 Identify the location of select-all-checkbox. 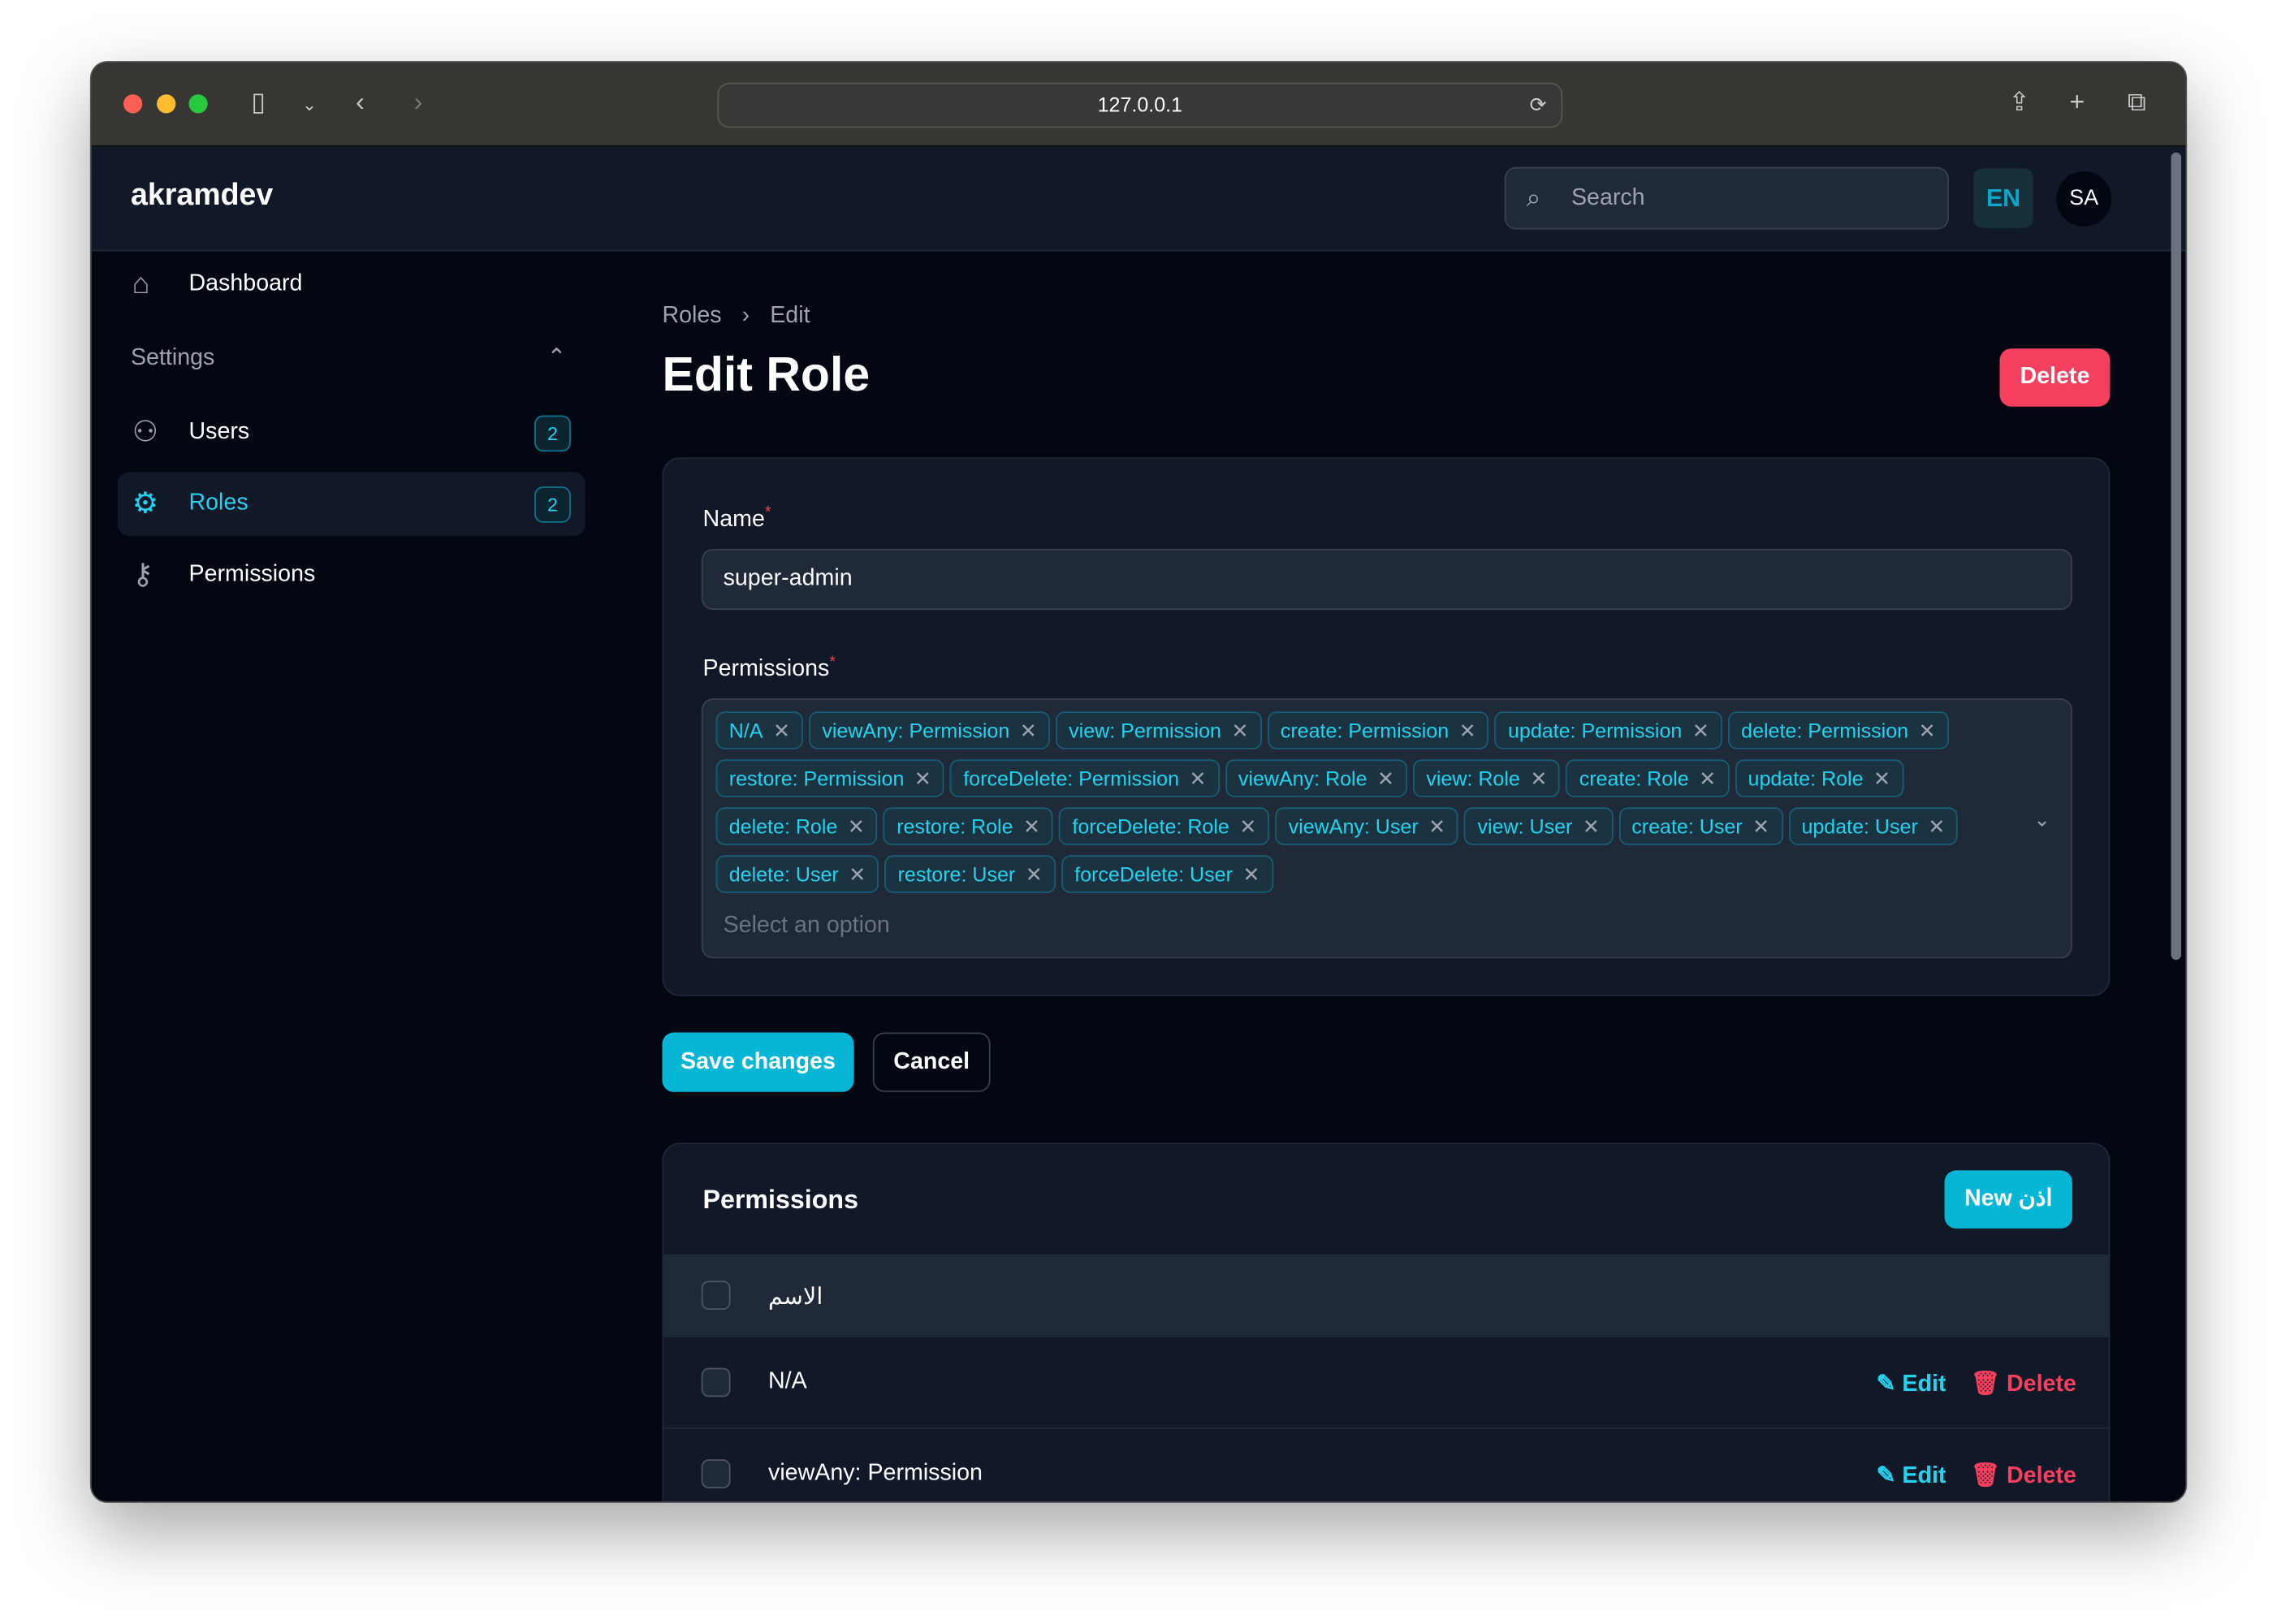
(716, 1296).